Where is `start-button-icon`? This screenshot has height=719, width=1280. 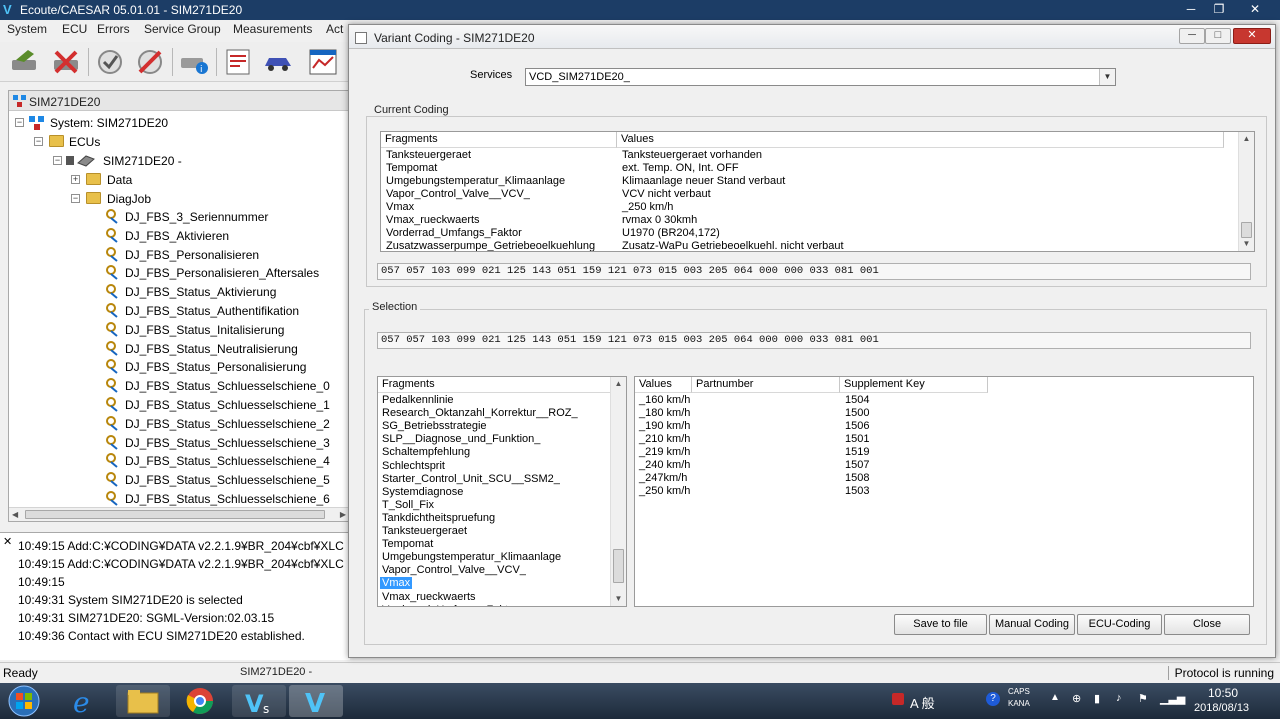 start-button-icon is located at coordinates (24, 701).